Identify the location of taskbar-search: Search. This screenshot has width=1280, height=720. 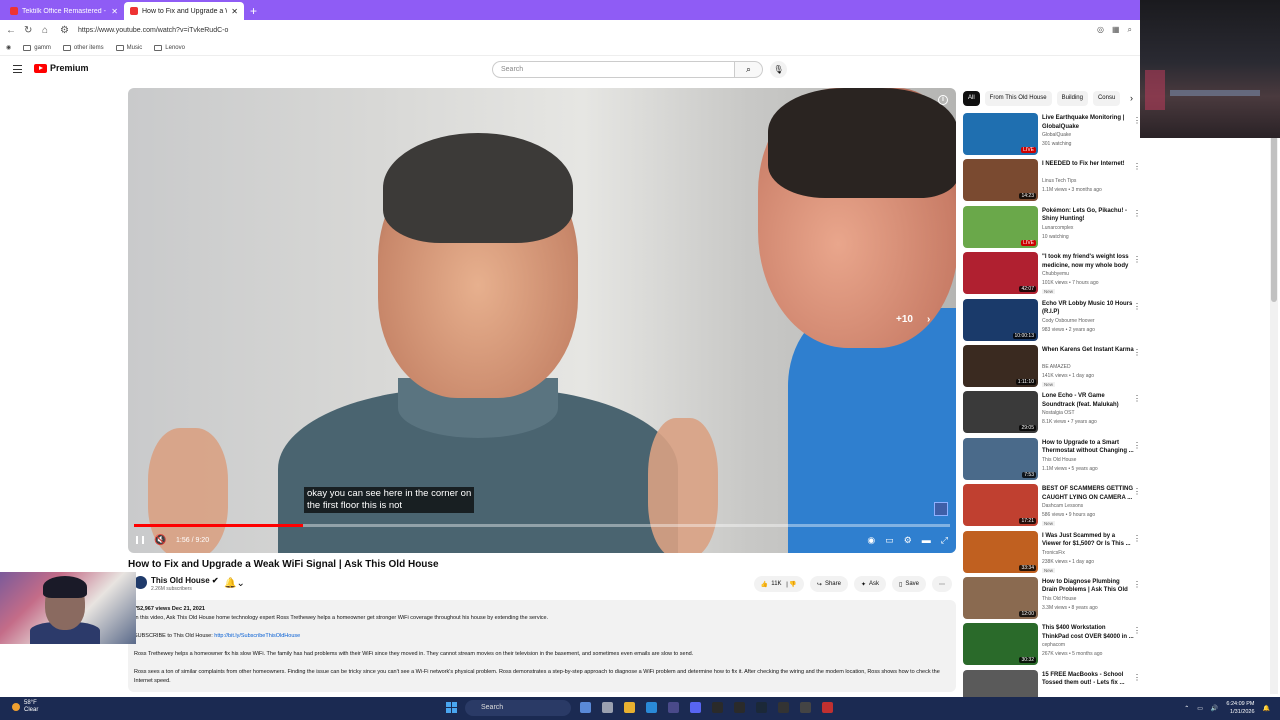
(518, 708).